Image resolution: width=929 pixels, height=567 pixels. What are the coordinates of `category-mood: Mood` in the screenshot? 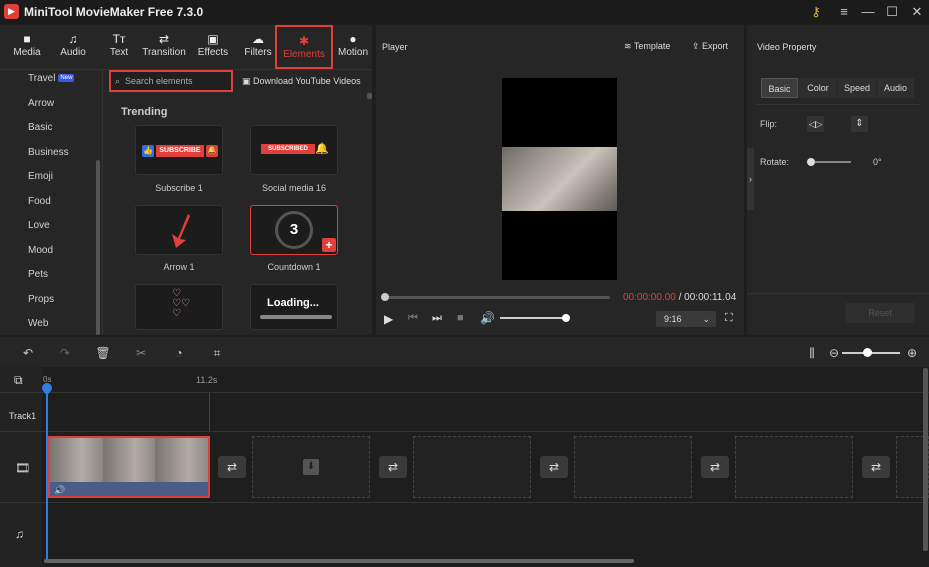 It's located at (40, 250).